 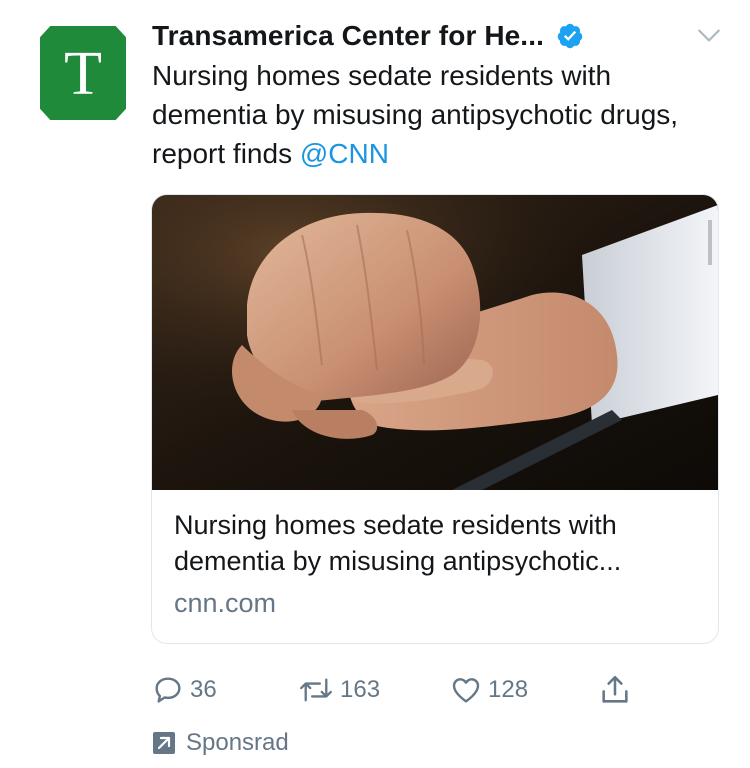 I want to click on share-icon, so click(x=615, y=689).